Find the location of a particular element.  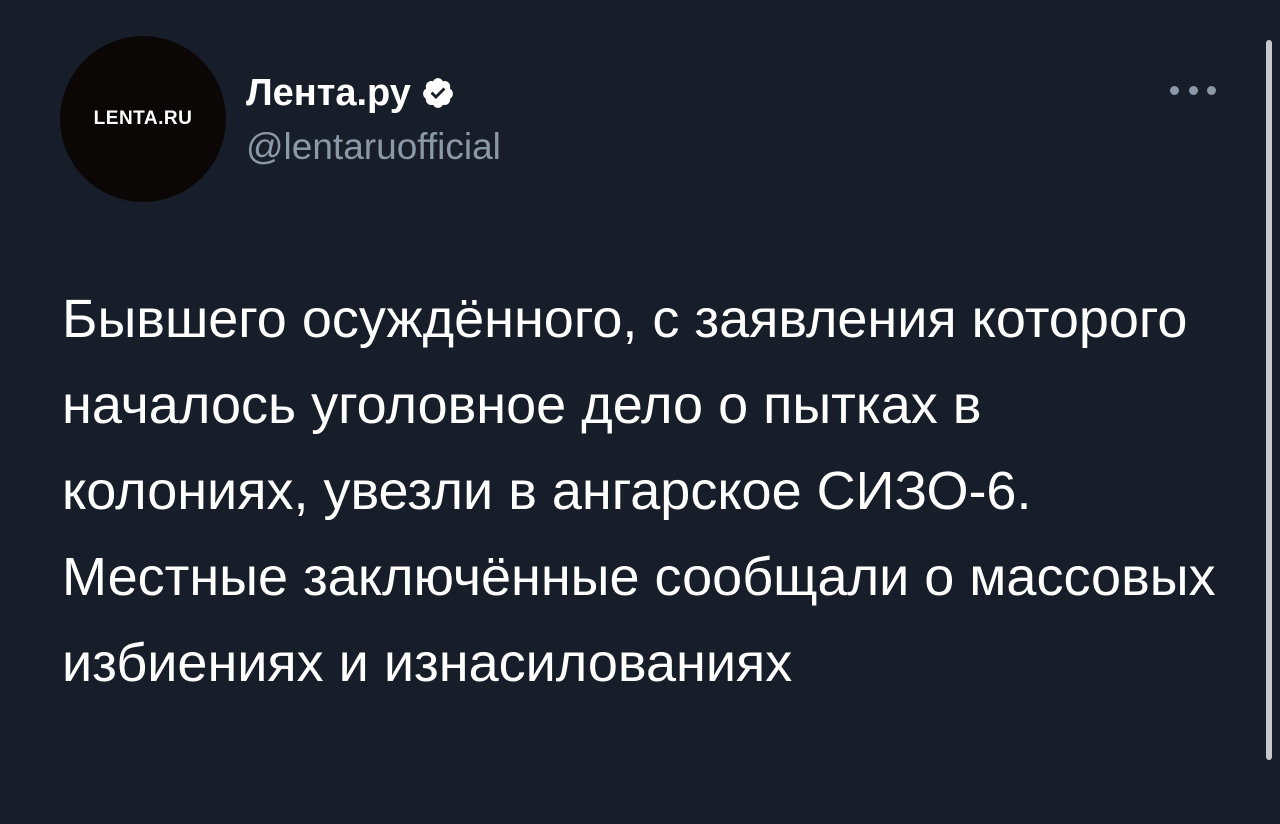

verified-badge-icon is located at coordinates (438, 93).